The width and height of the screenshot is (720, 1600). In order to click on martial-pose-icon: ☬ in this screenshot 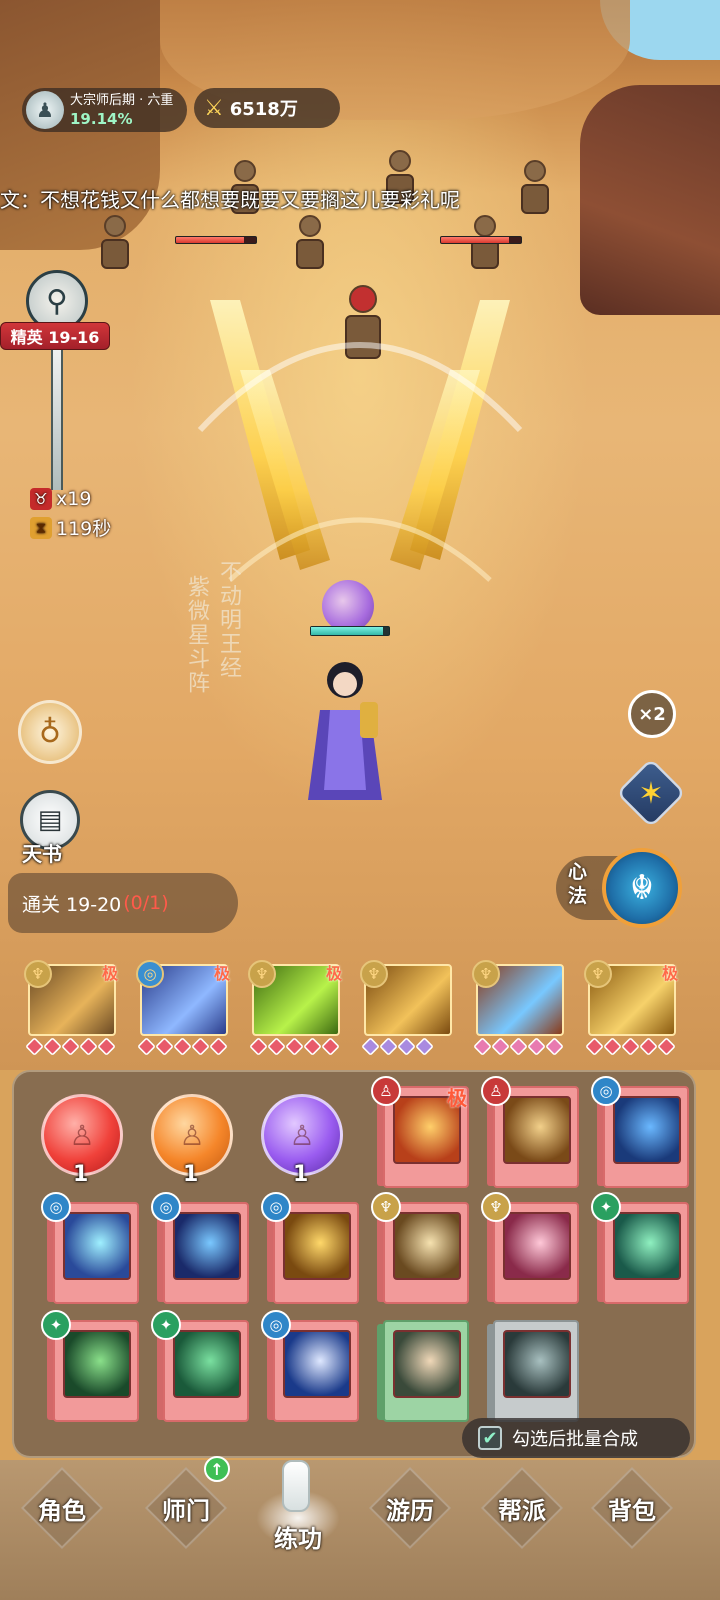, I will do `click(642, 888)`.